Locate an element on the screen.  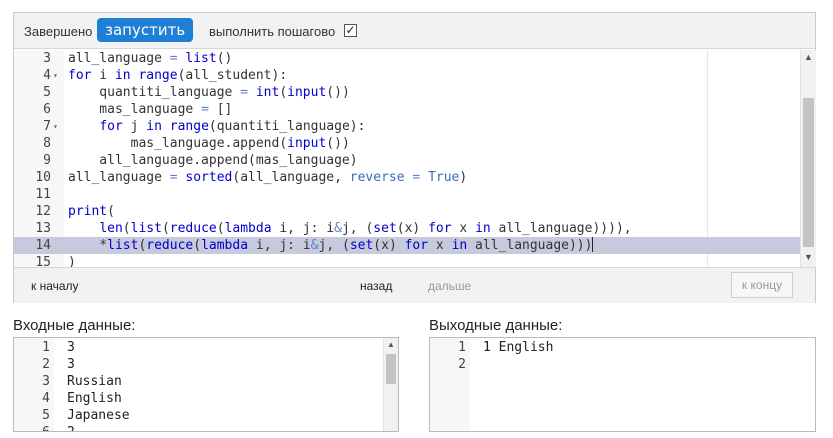
input-scrollbar: ▲ is located at coordinates (390, 384).